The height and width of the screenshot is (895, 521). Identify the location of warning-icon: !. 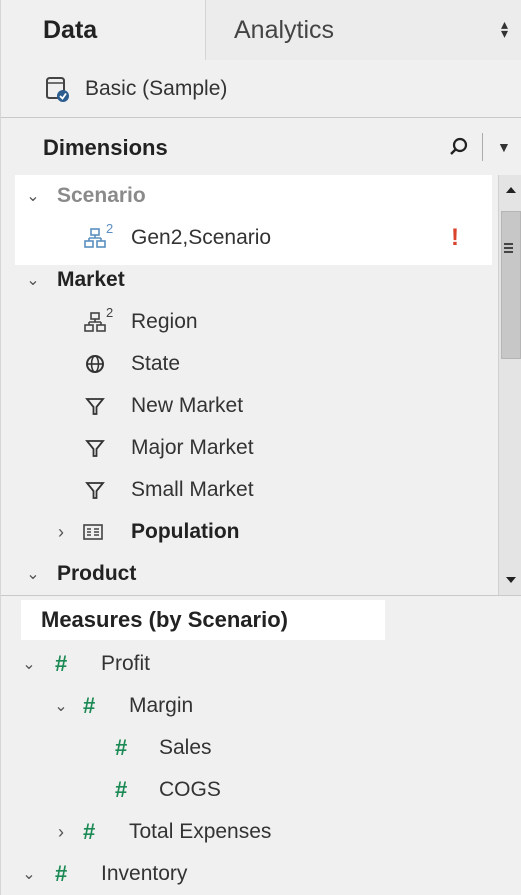
(455, 238).